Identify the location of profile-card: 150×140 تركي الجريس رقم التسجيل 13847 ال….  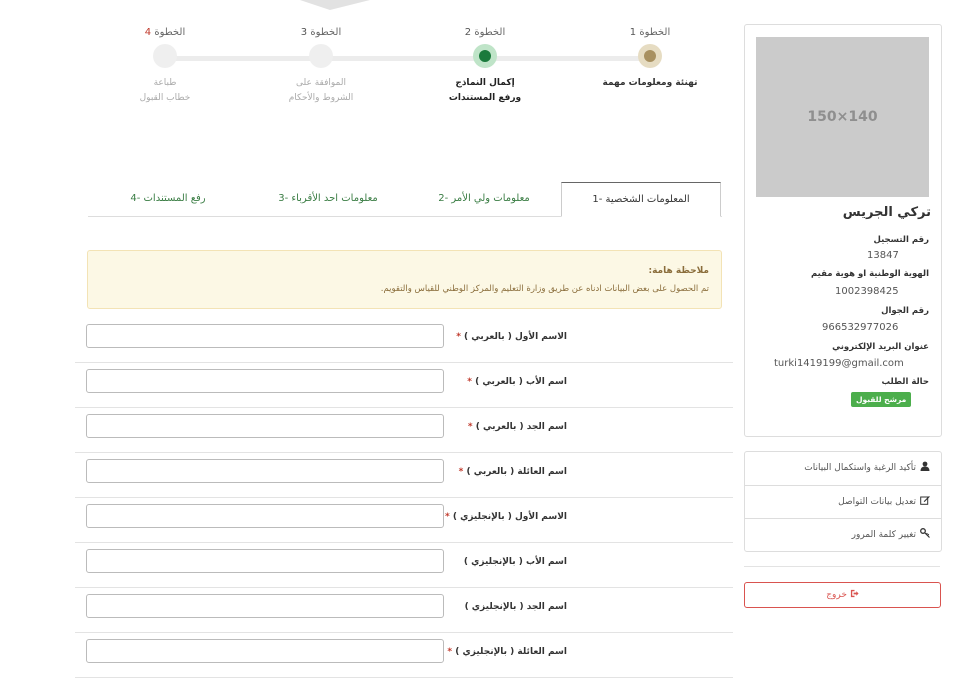
(843, 230).